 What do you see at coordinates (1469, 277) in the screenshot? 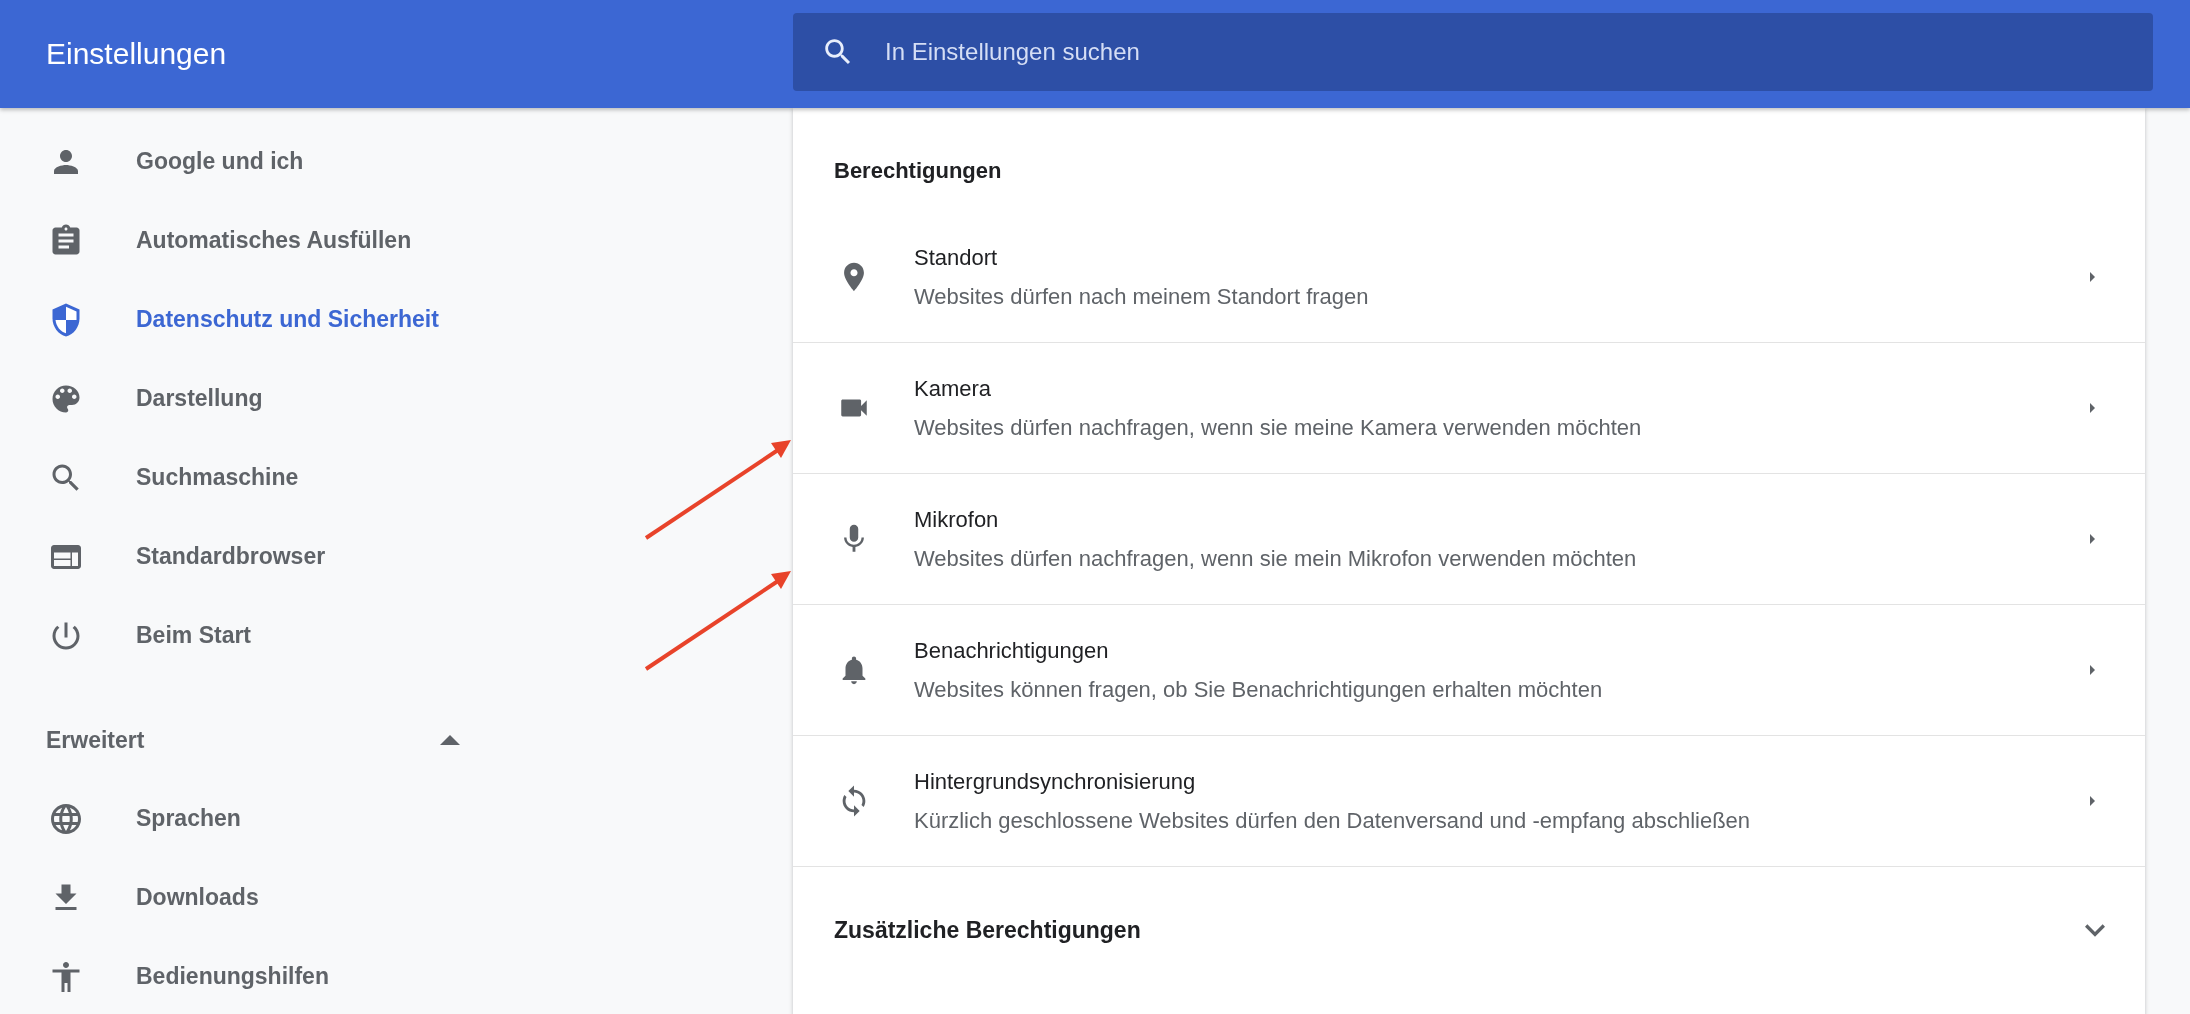
I see `permission-row: Standort Websites dürfen nach meinem Standort fragen` at bounding box center [1469, 277].